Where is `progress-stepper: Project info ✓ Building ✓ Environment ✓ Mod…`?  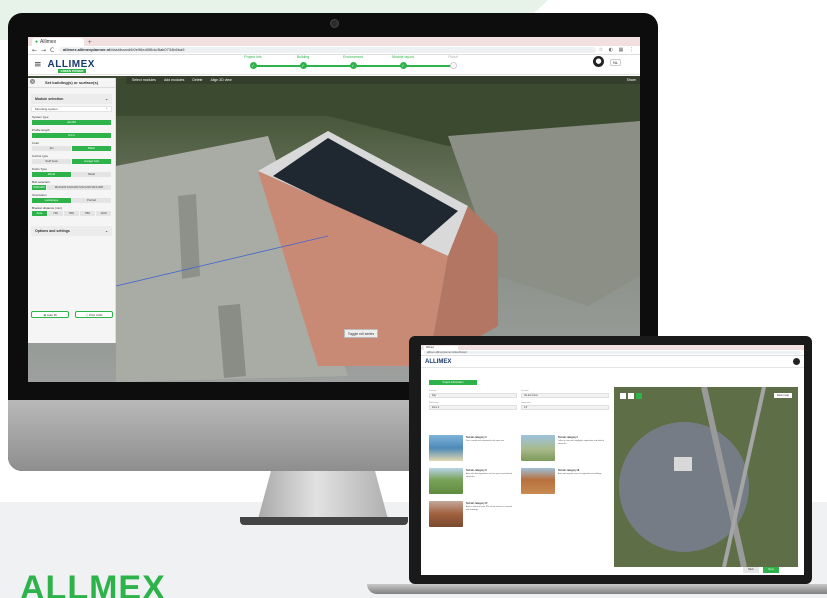
progress-stepper: Project info ✓ Building ✓ Environment ✓ Mod… is located at coordinates (353, 65).